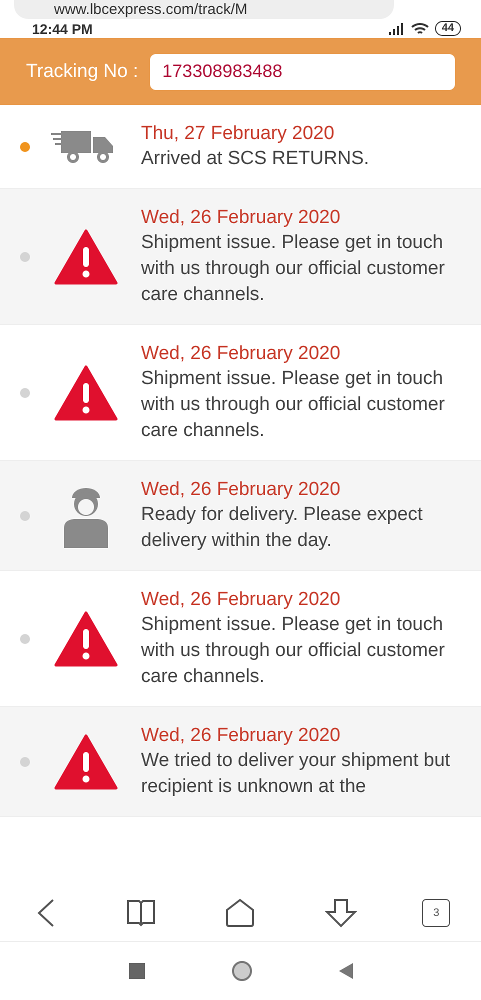  What do you see at coordinates (419, 29) in the screenshot?
I see `wifi-icon` at bounding box center [419, 29].